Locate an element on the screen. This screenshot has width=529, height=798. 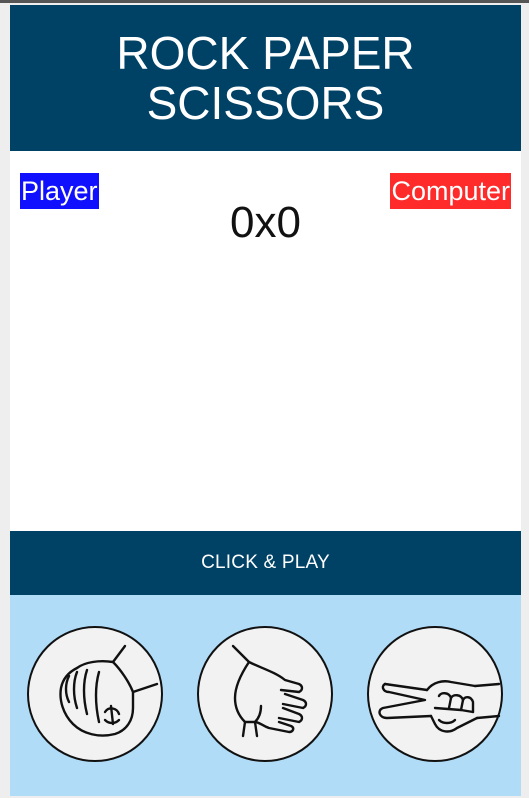
scissors-button is located at coordinates (435, 694).